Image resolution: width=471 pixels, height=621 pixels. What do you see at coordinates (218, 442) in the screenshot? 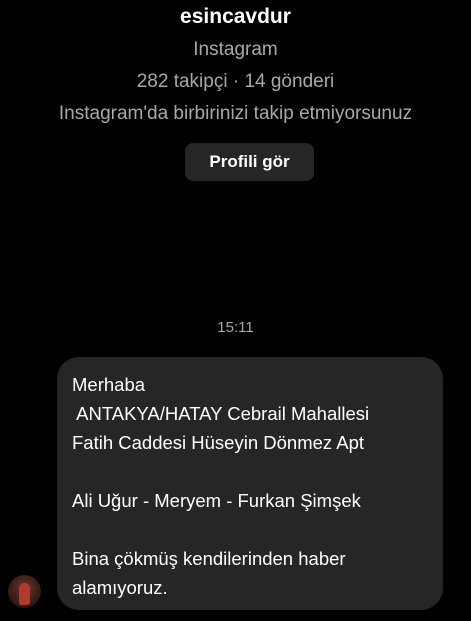
I see `message-line: Fatih Caddesi Hüseyin Dönmez Apt` at bounding box center [218, 442].